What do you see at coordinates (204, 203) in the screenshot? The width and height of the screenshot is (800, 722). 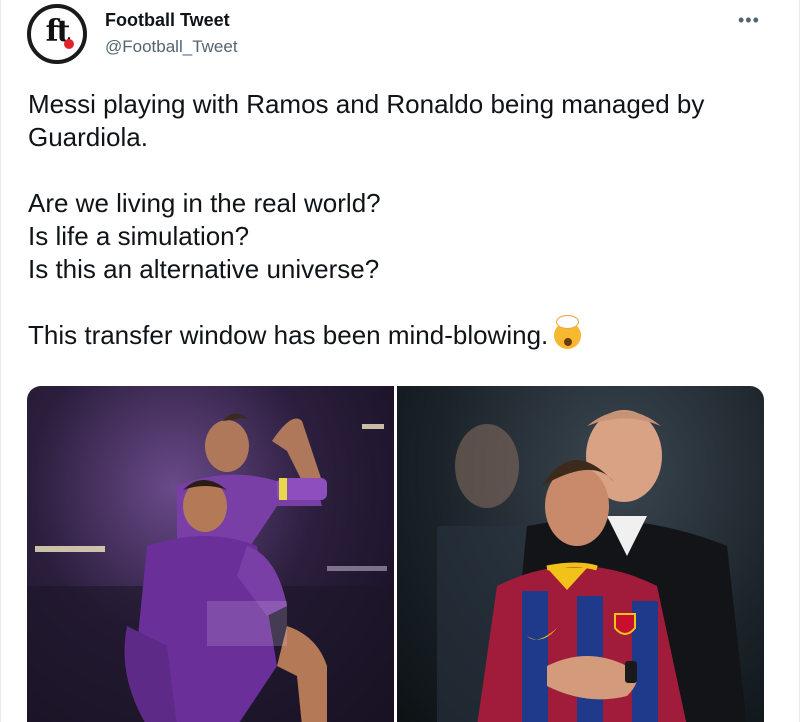 I see `tweet-line: Are we living in the real world?` at bounding box center [204, 203].